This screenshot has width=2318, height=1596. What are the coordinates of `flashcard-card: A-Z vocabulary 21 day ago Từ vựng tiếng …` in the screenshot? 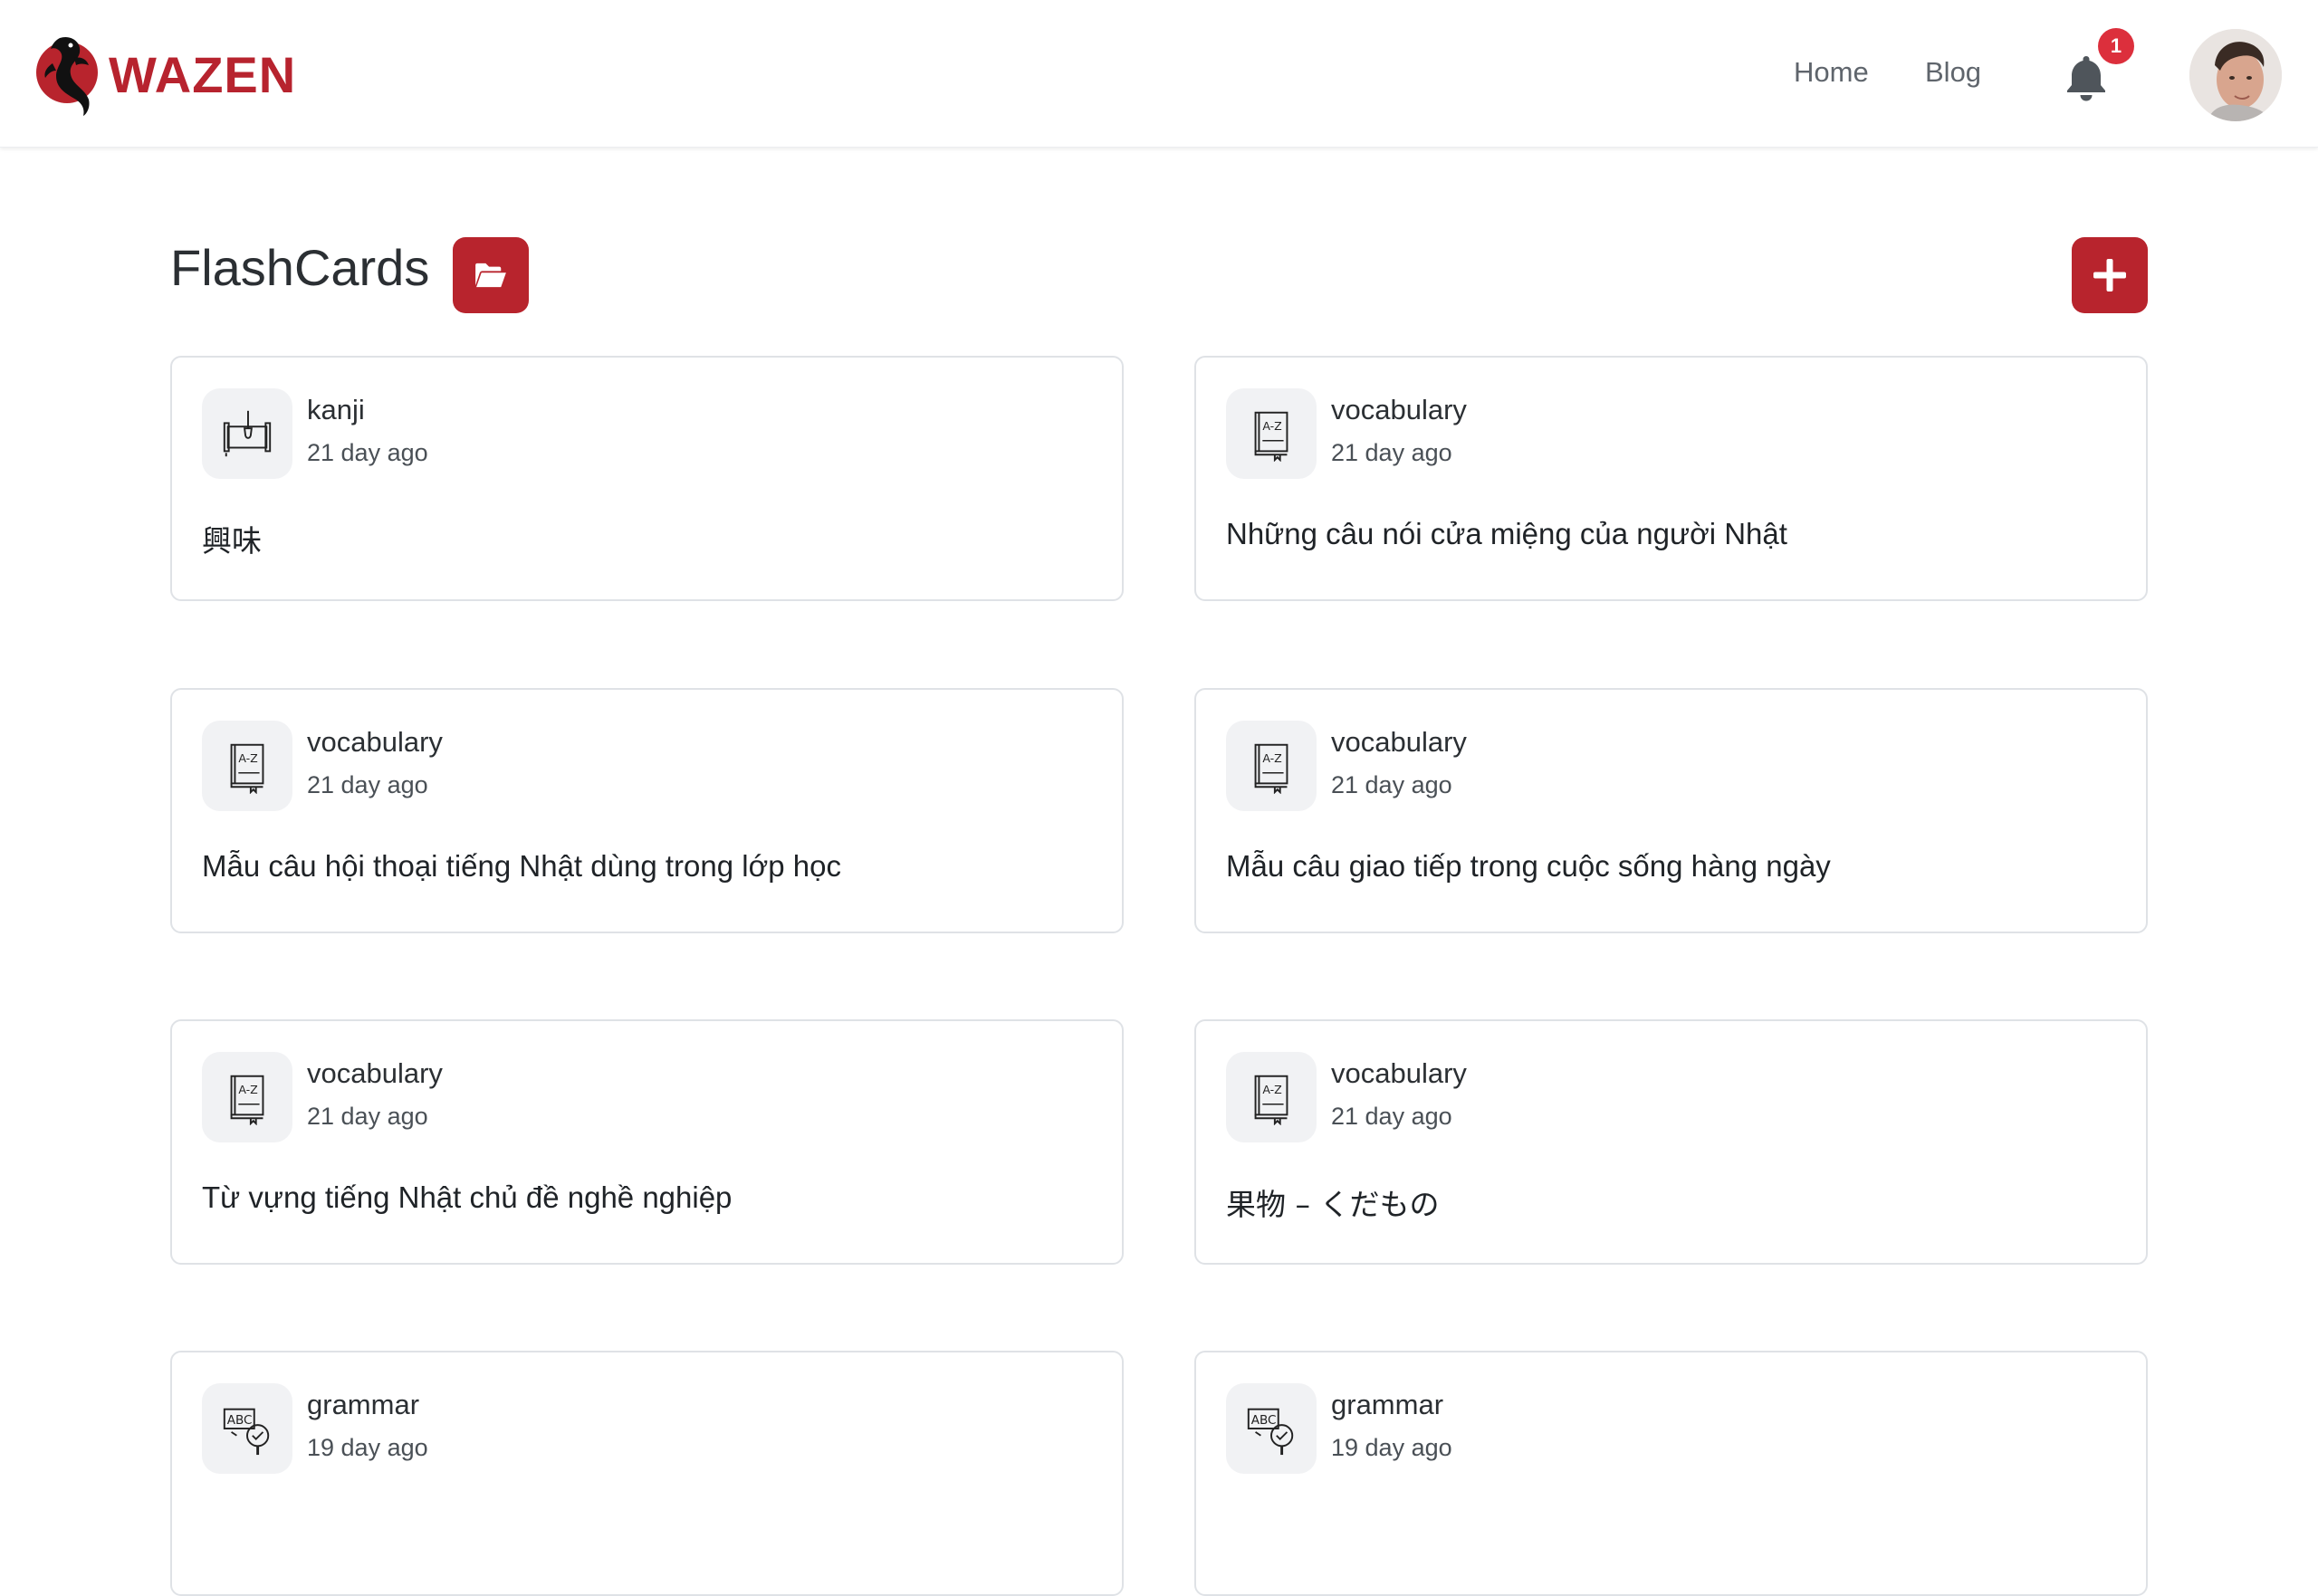 It's located at (647, 1142).